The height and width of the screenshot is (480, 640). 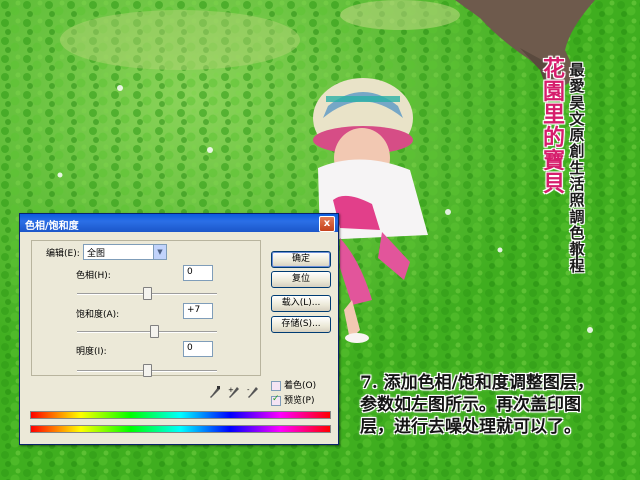 What do you see at coordinates (198, 273) in the screenshot?
I see `hue-input: 0` at bounding box center [198, 273].